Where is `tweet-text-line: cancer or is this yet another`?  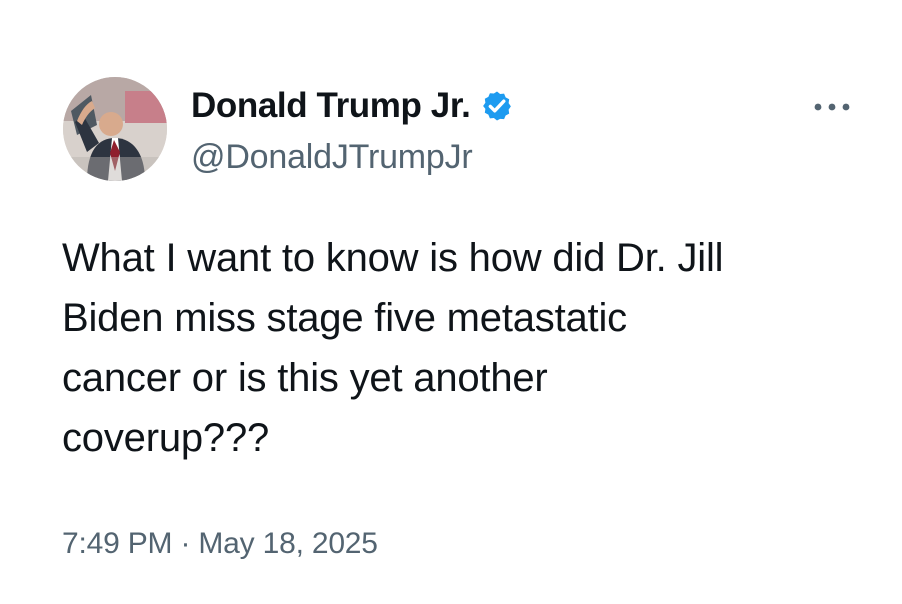
tweet-text-line: cancer or is this yet another is located at coordinates (305, 378).